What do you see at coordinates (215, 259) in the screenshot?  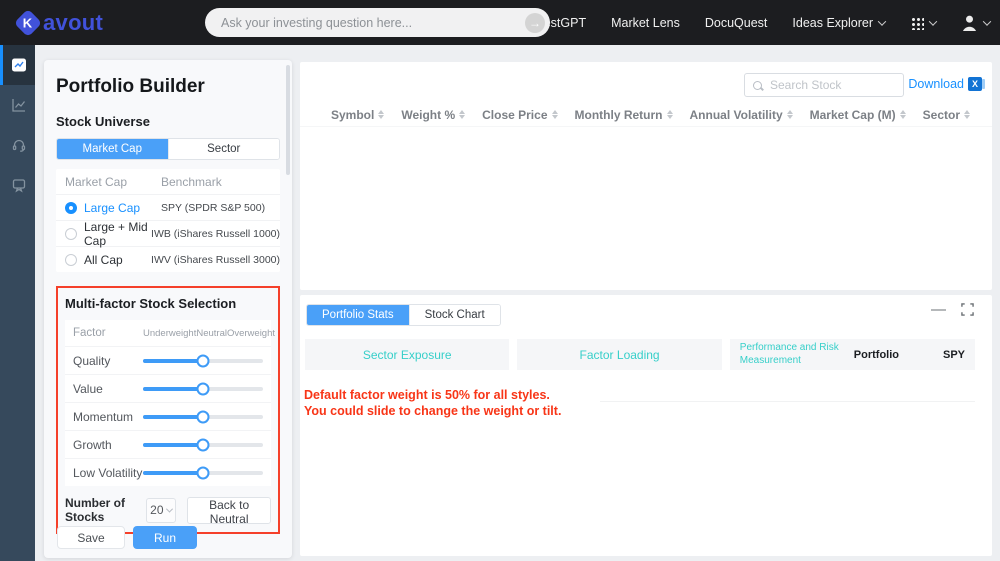 I see `option-benchmark: IWV (iShares Russell 3000)` at bounding box center [215, 259].